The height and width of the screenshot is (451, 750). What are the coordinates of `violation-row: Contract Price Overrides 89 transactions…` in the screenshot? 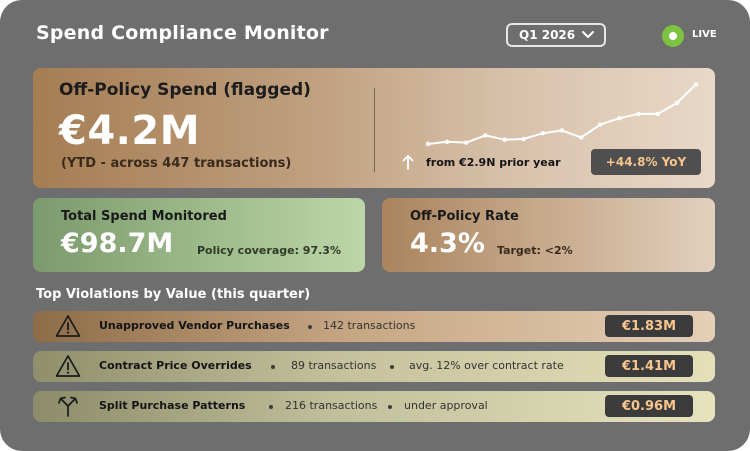 It's located at (374, 366).